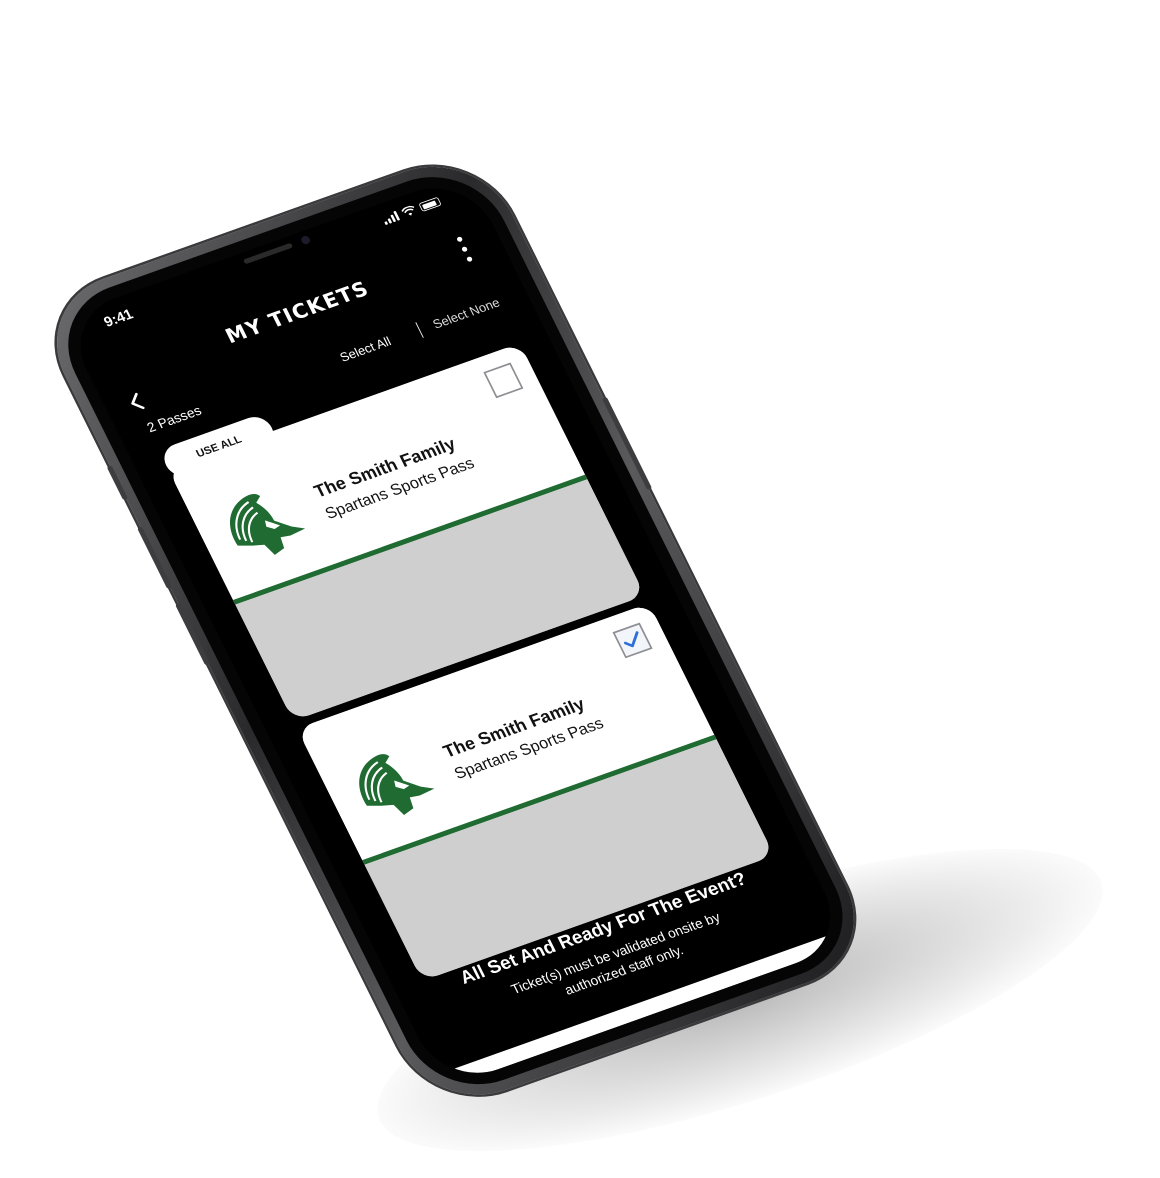  Describe the element at coordinates (366, 349) in the screenshot. I see `select-all-link: Select All` at that location.